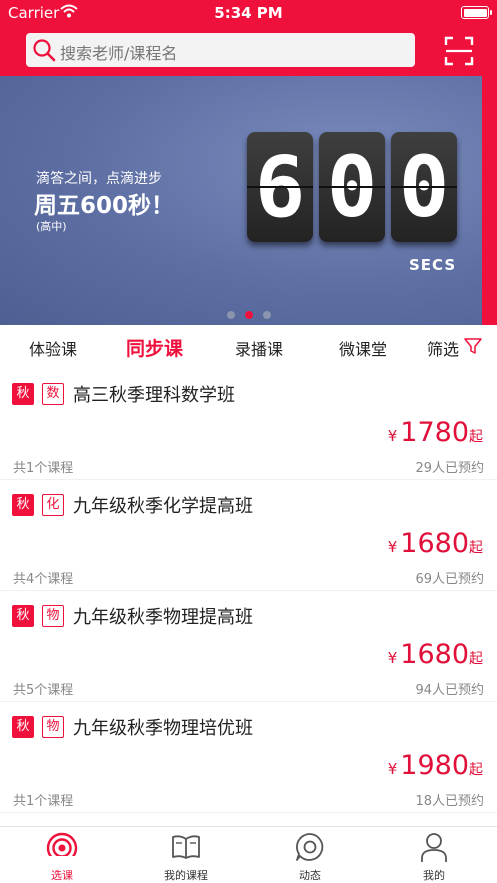  What do you see at coordinates (99, 179) in the screenshot?
I see `banner-subtitle: 滴答之间，点滴进步` at bounding box center [99, 179].